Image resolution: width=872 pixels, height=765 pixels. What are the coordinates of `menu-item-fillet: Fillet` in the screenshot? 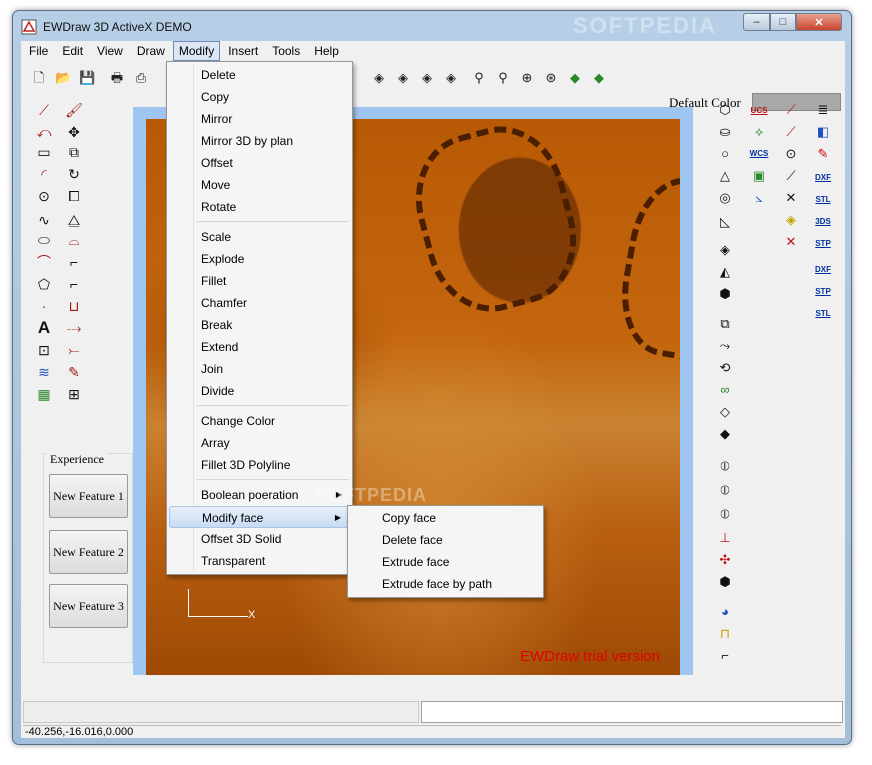 It's located at (259, 281).